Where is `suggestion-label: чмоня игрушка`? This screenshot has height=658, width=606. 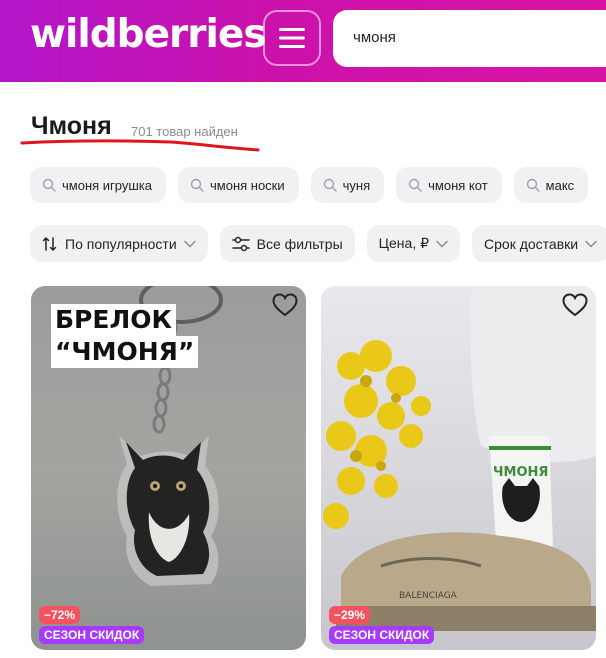 suggestion-label: чмоня игрушка is located at coordinates (107, 185).